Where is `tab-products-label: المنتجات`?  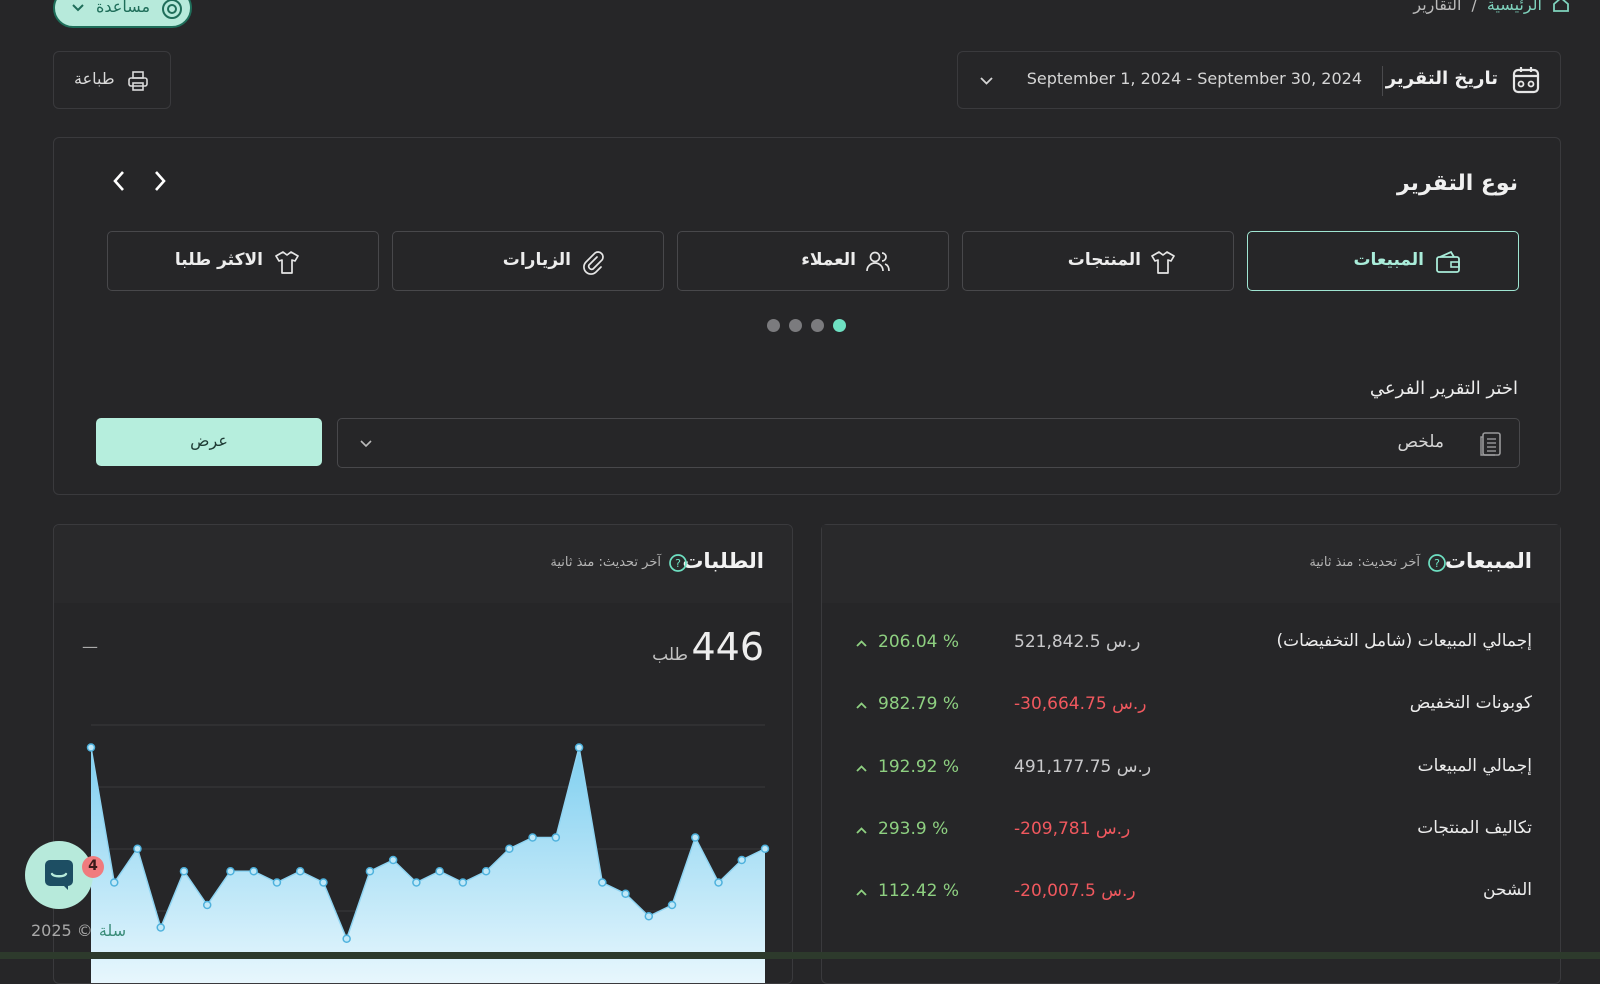 tab-products-label: المنتجات is located at coordinates (1104, 260).